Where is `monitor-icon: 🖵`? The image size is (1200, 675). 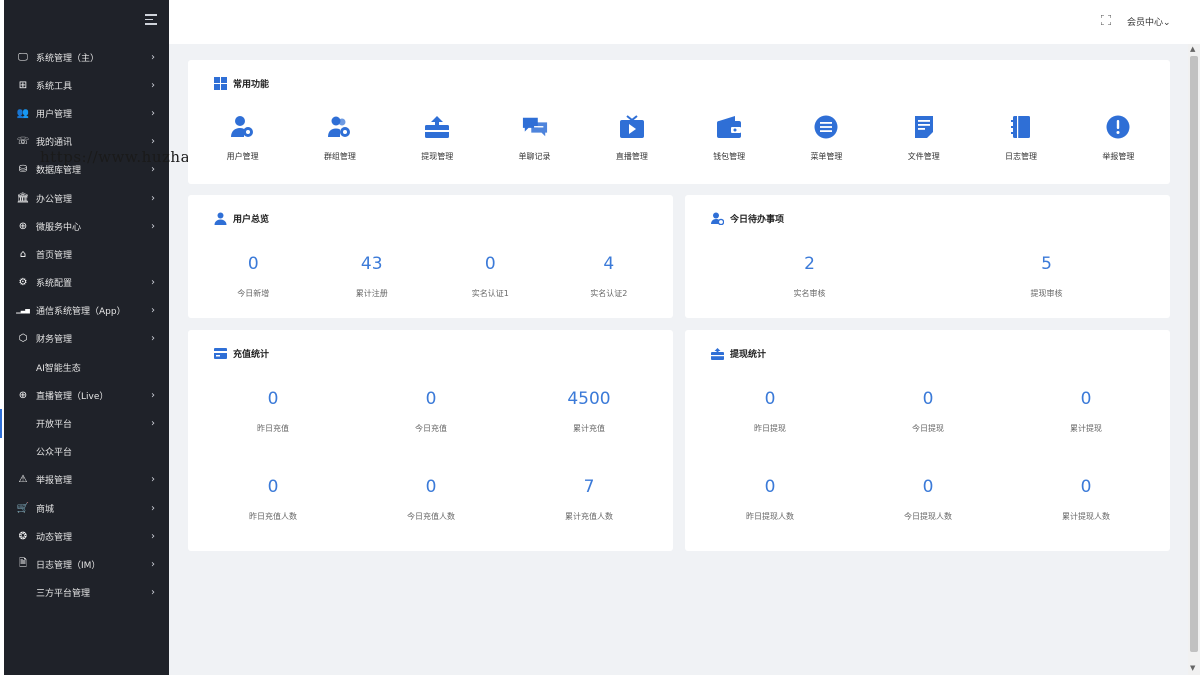
monitor-icon: 🖵 is located at coordinates (23, 57).